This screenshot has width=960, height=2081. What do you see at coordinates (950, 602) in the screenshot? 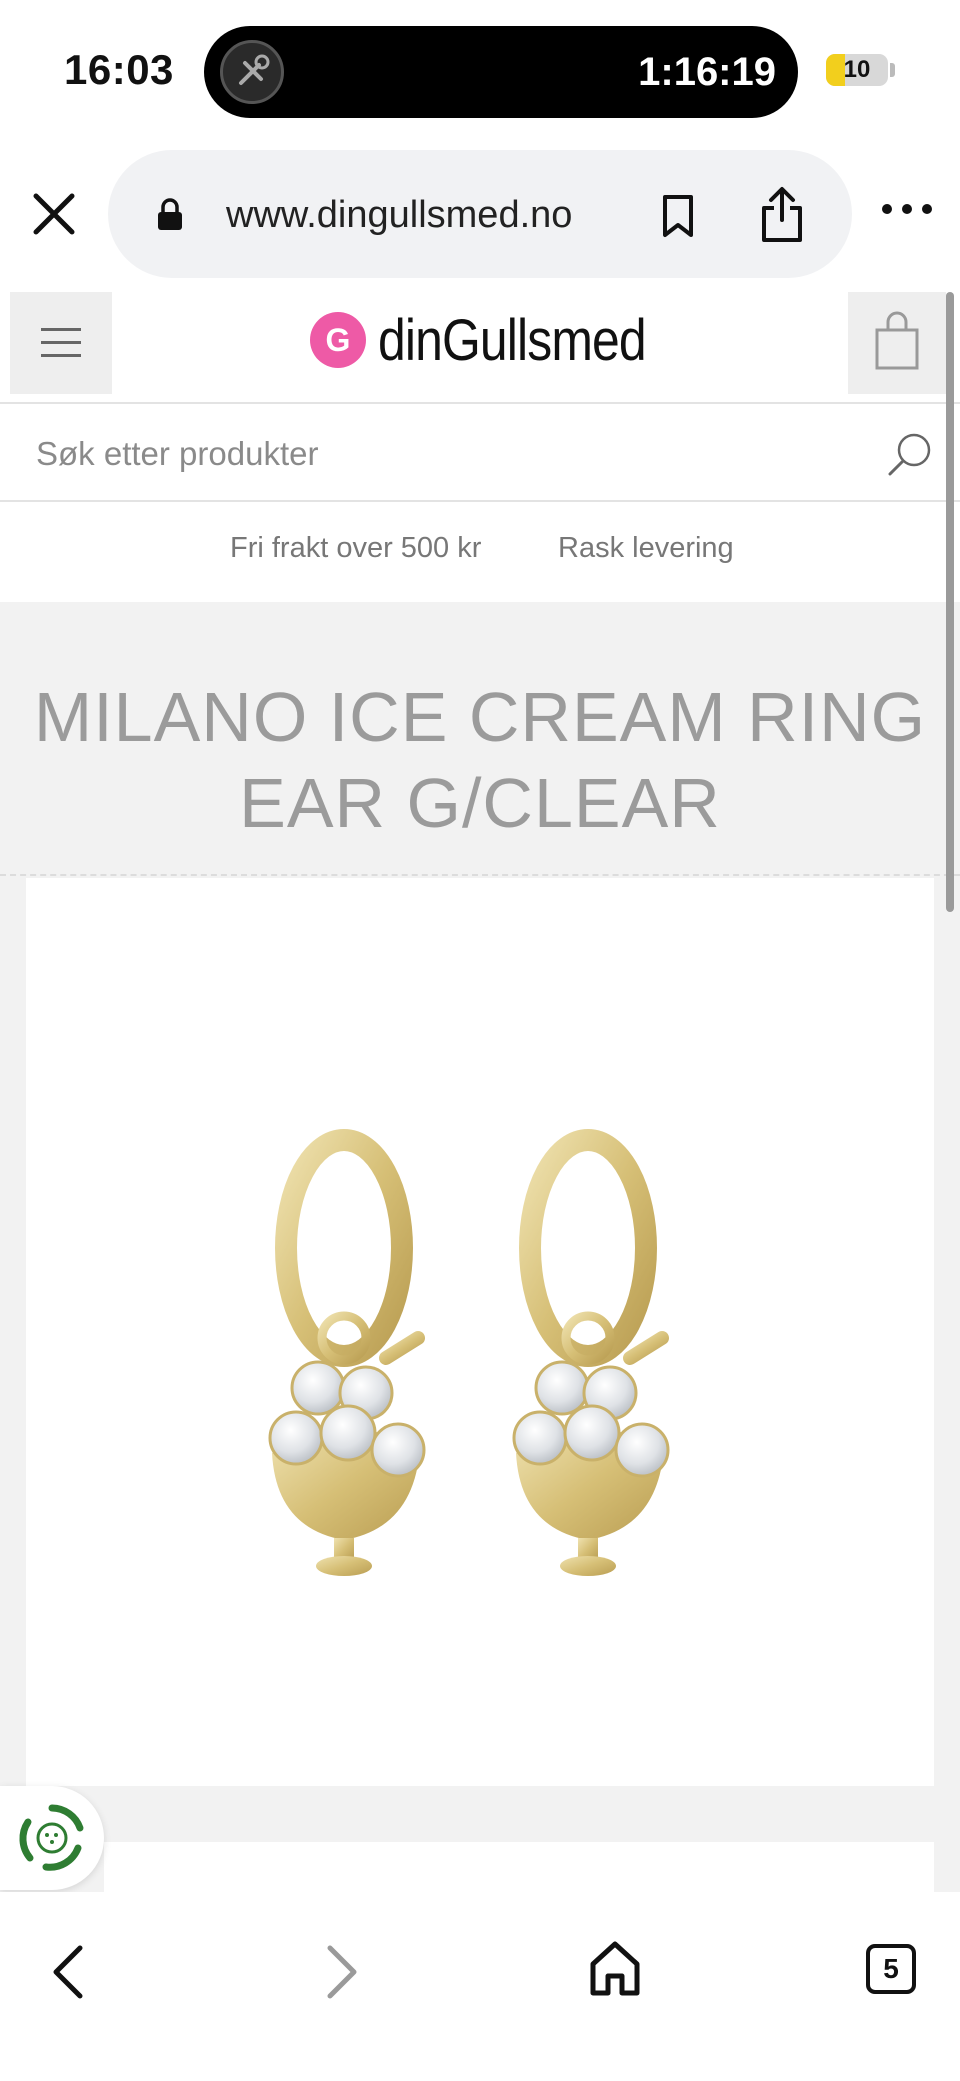
I see `scrollbar` at bounding box center [950, 602].